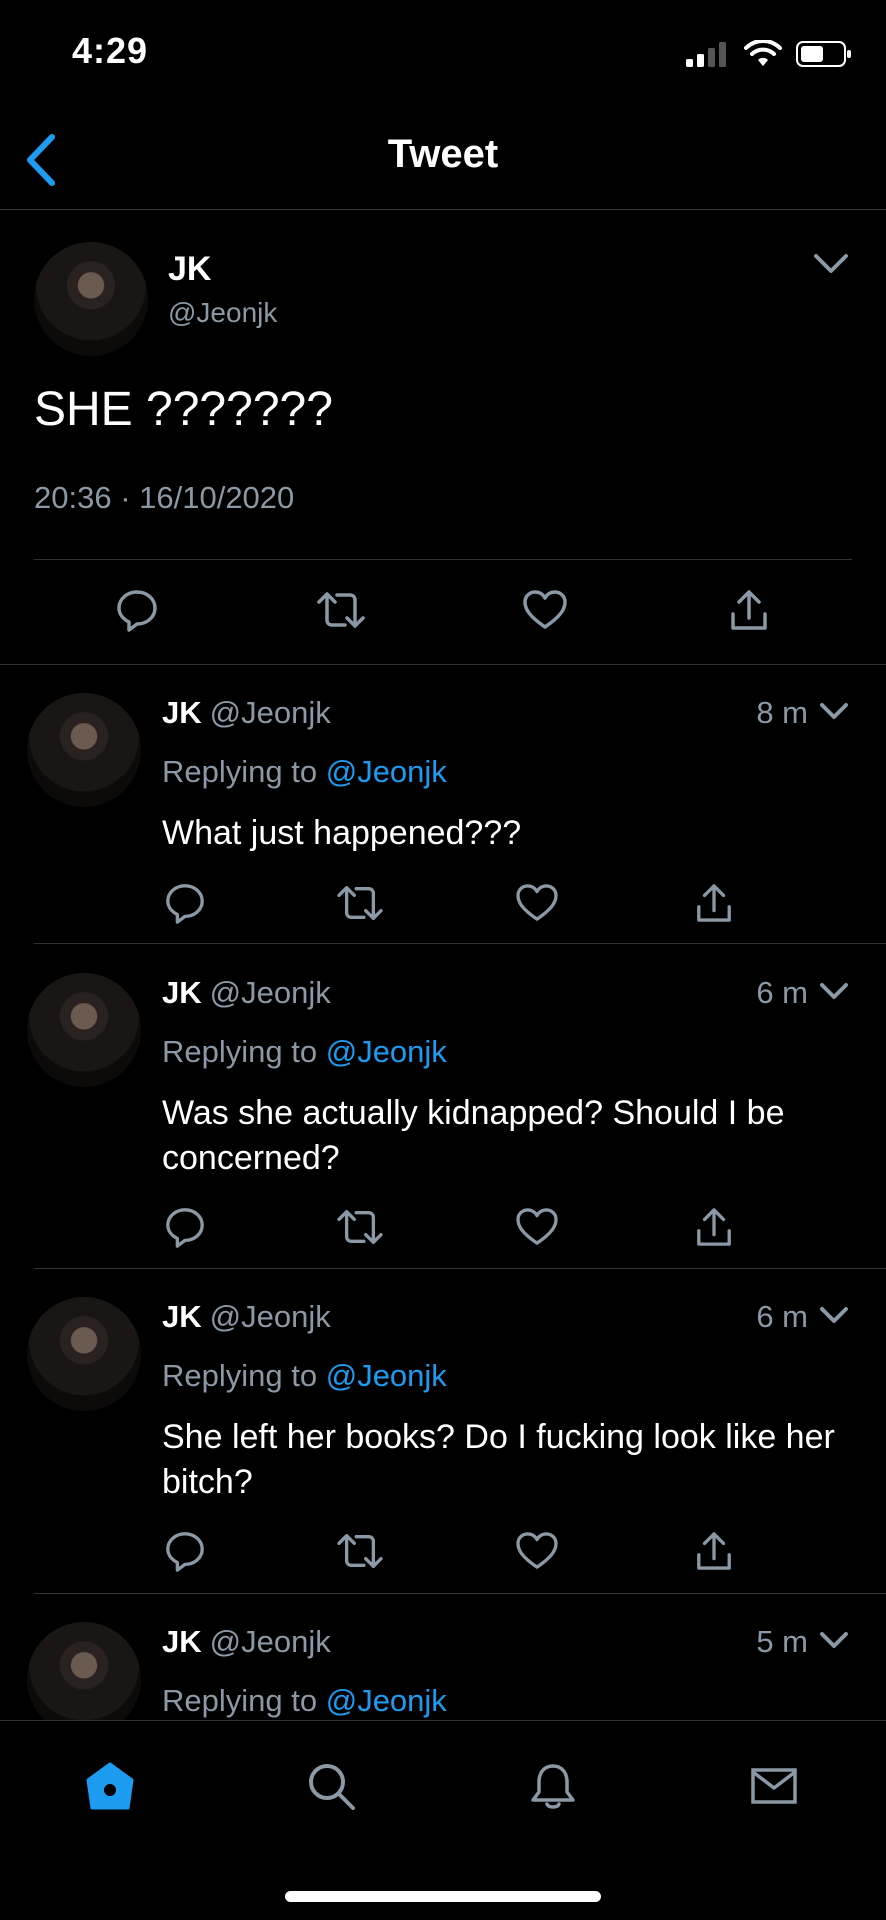 This screenshot has height=1920, width=886. Describe the element at coordinates (443, 1896) in the screenshot. I see `home-indicator` at that location.